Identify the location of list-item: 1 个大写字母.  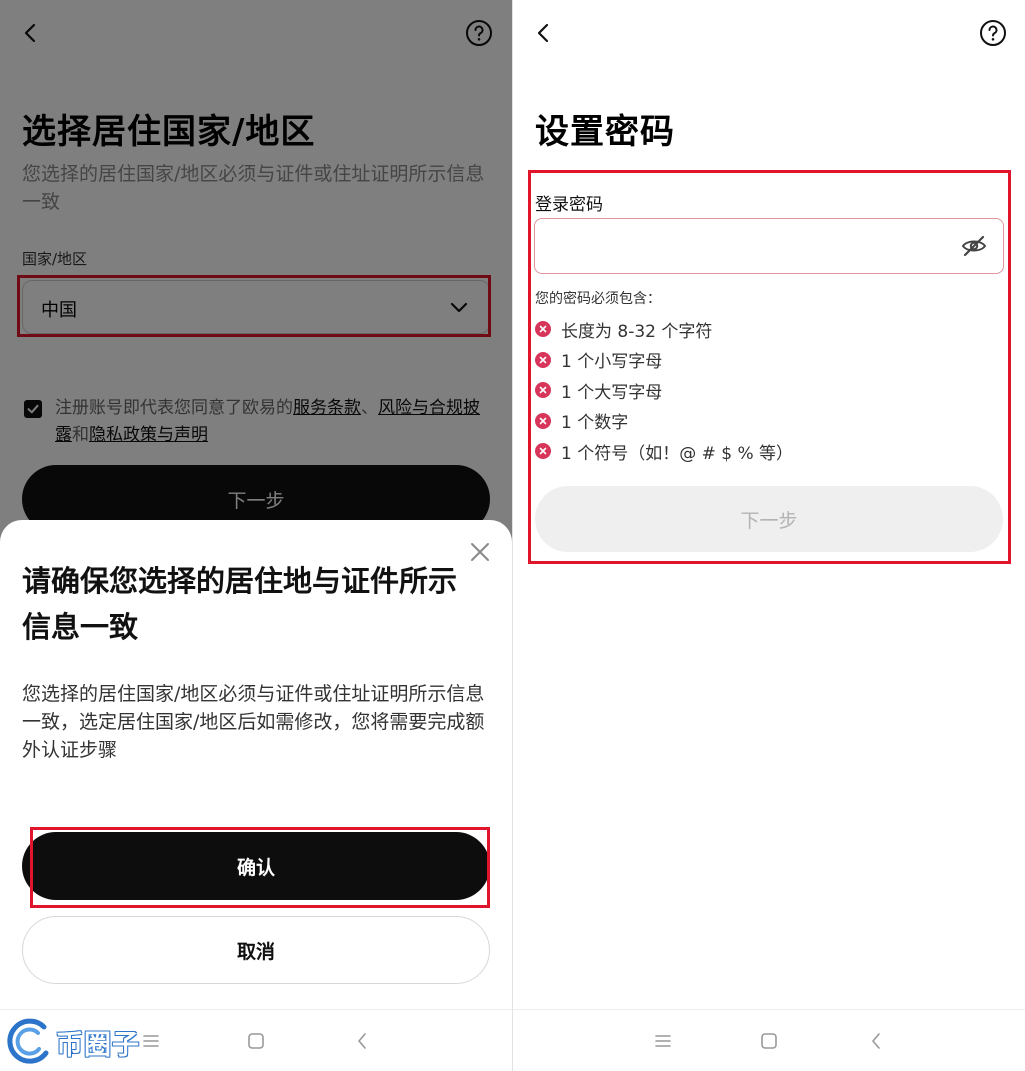
(770, 390).